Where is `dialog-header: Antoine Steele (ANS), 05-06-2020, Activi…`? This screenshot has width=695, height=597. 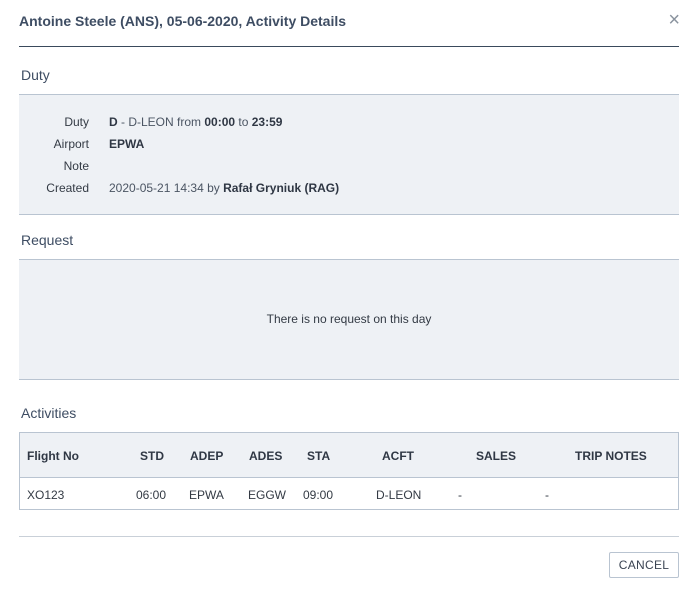
dialog-header: Antoine Steele (ANS), 05-06-2020, Activi… is located at coordinates (349, 23).